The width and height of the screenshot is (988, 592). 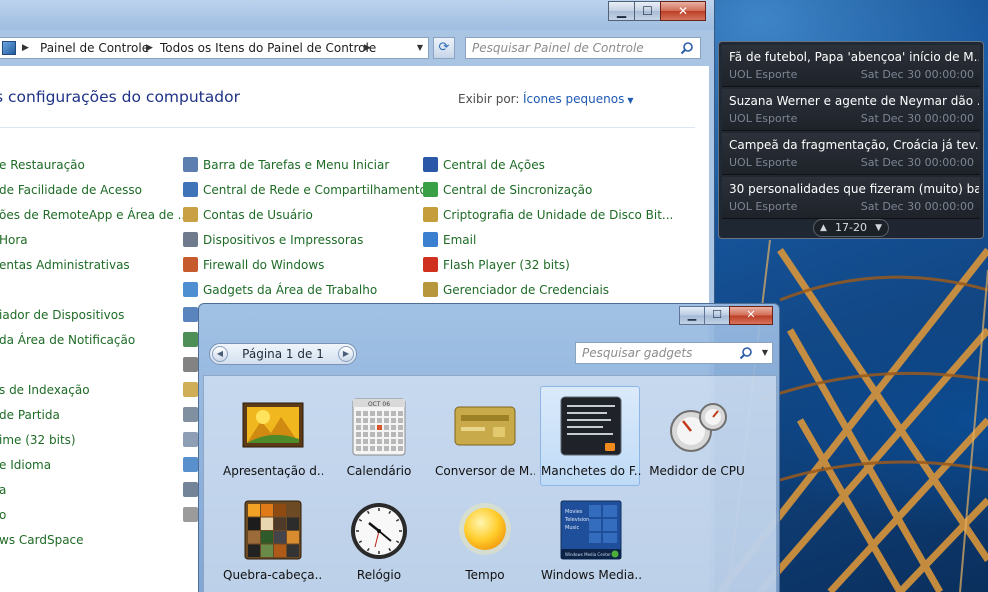 I want to click on control-panel-item: iador de Dispositivos, so click(x=62, y=315).